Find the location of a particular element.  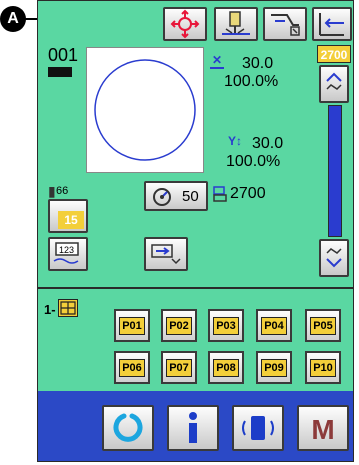

needle-thread-button is located at coordinates (236, 24).